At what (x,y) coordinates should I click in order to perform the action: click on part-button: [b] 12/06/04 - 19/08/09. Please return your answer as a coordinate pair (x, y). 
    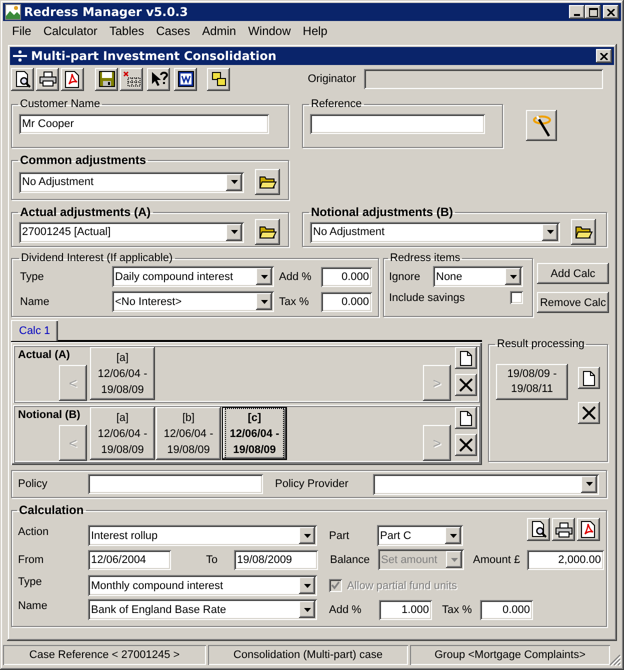
    Looking at the image, I should click on (188, 433).